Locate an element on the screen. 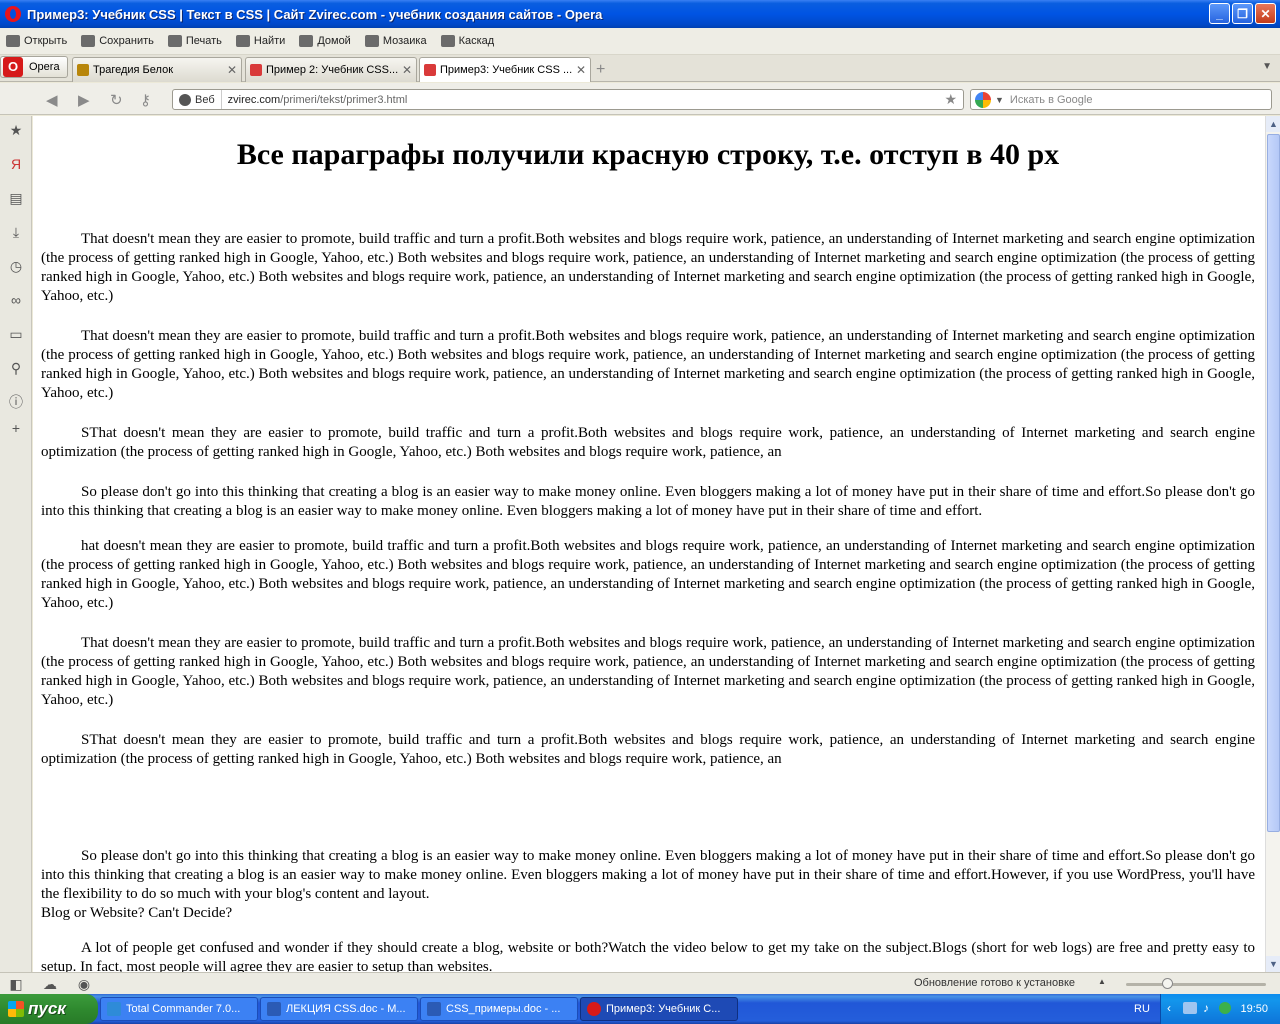 The height and width of the screenshot is (1024, 1280). history-clock-icon: ◷ is located at coordinates (16, 266).